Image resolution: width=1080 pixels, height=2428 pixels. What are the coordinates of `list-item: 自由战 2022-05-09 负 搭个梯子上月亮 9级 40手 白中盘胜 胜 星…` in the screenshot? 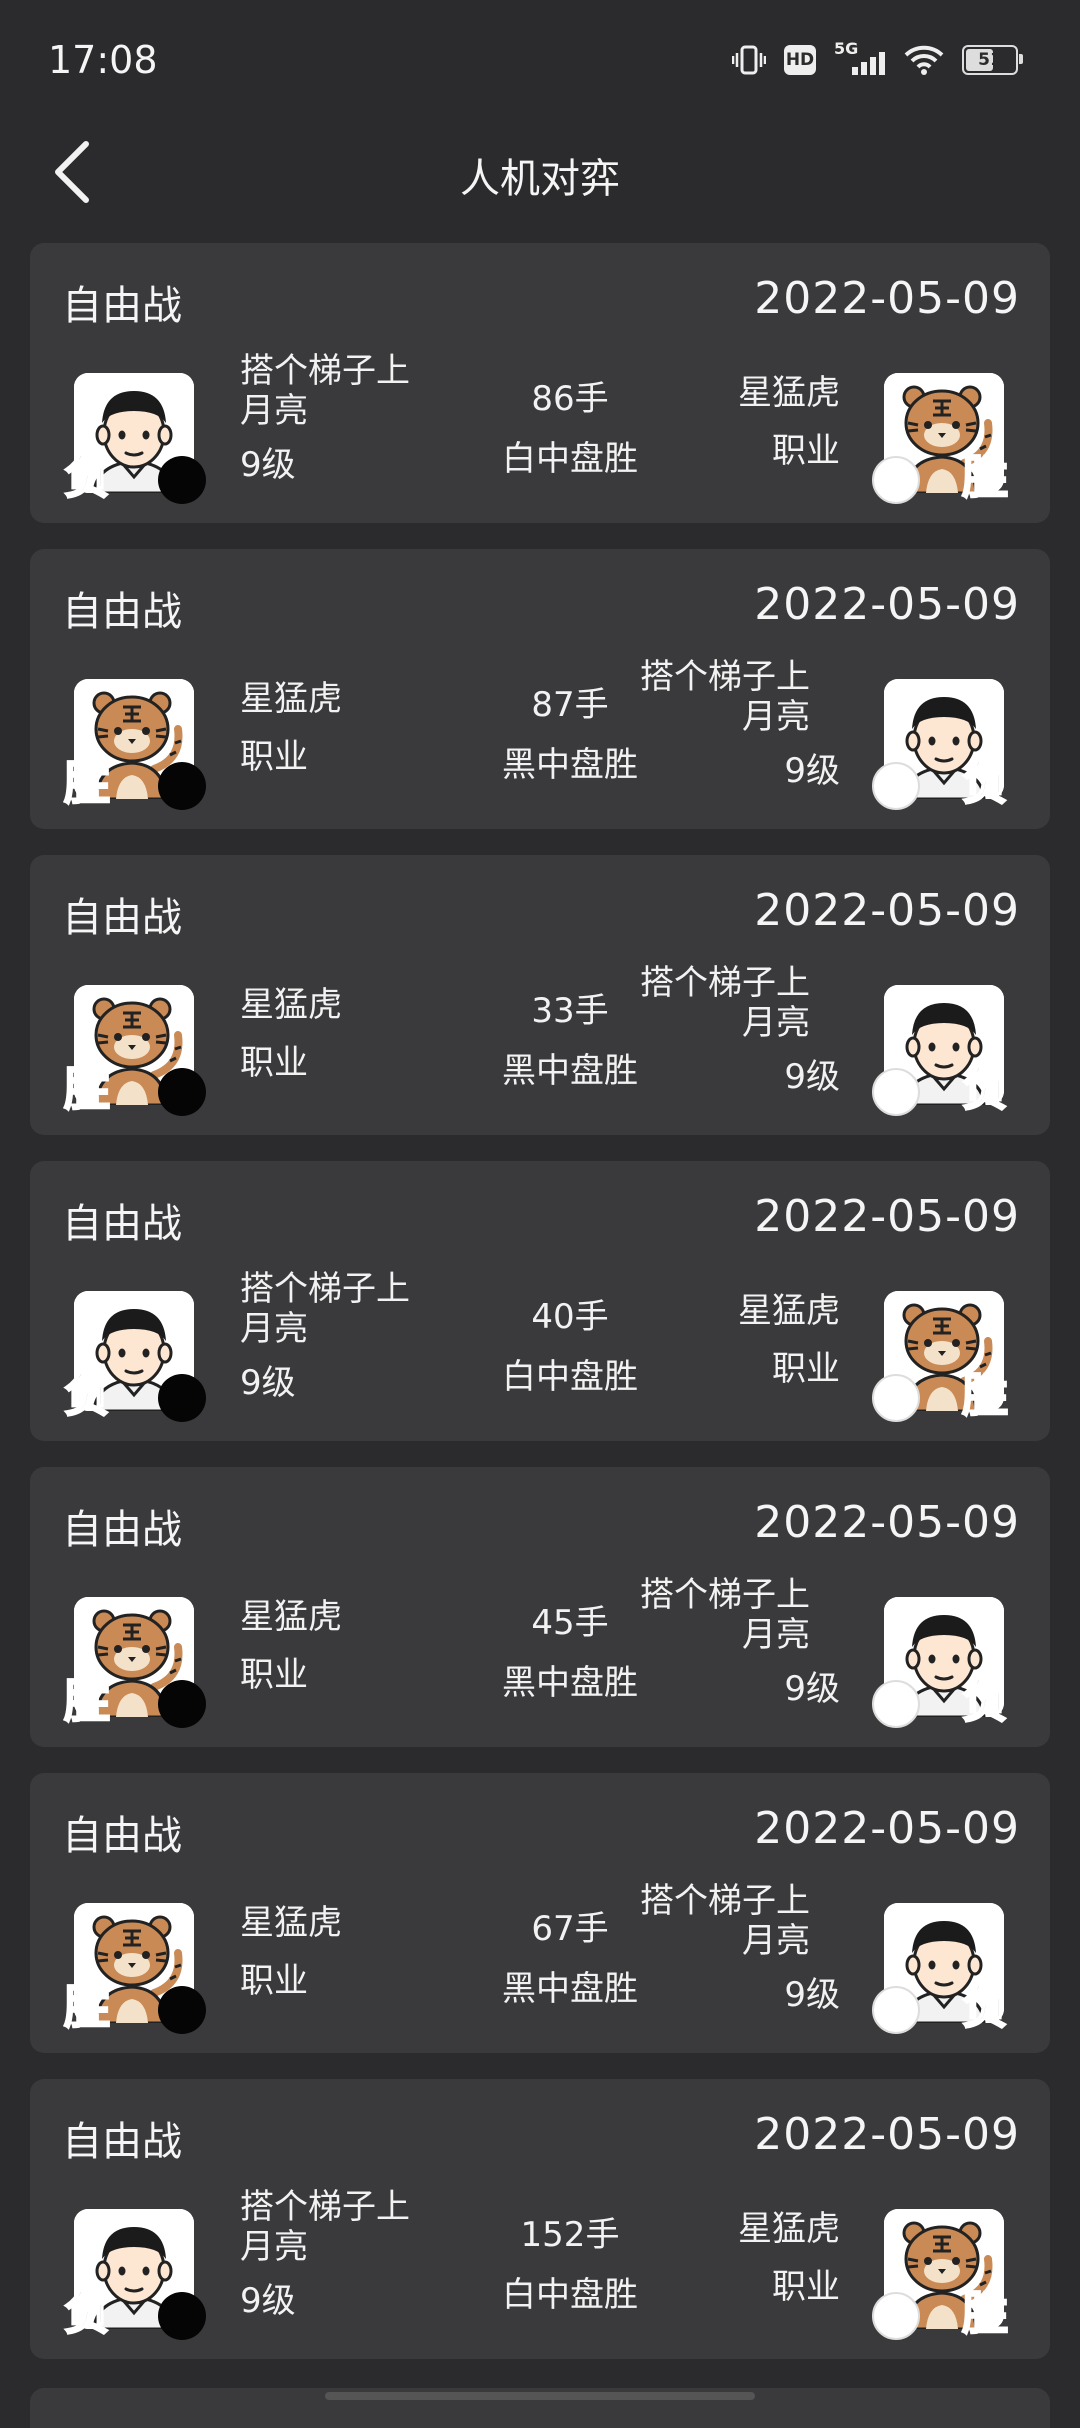 It's located at (540, 1301).